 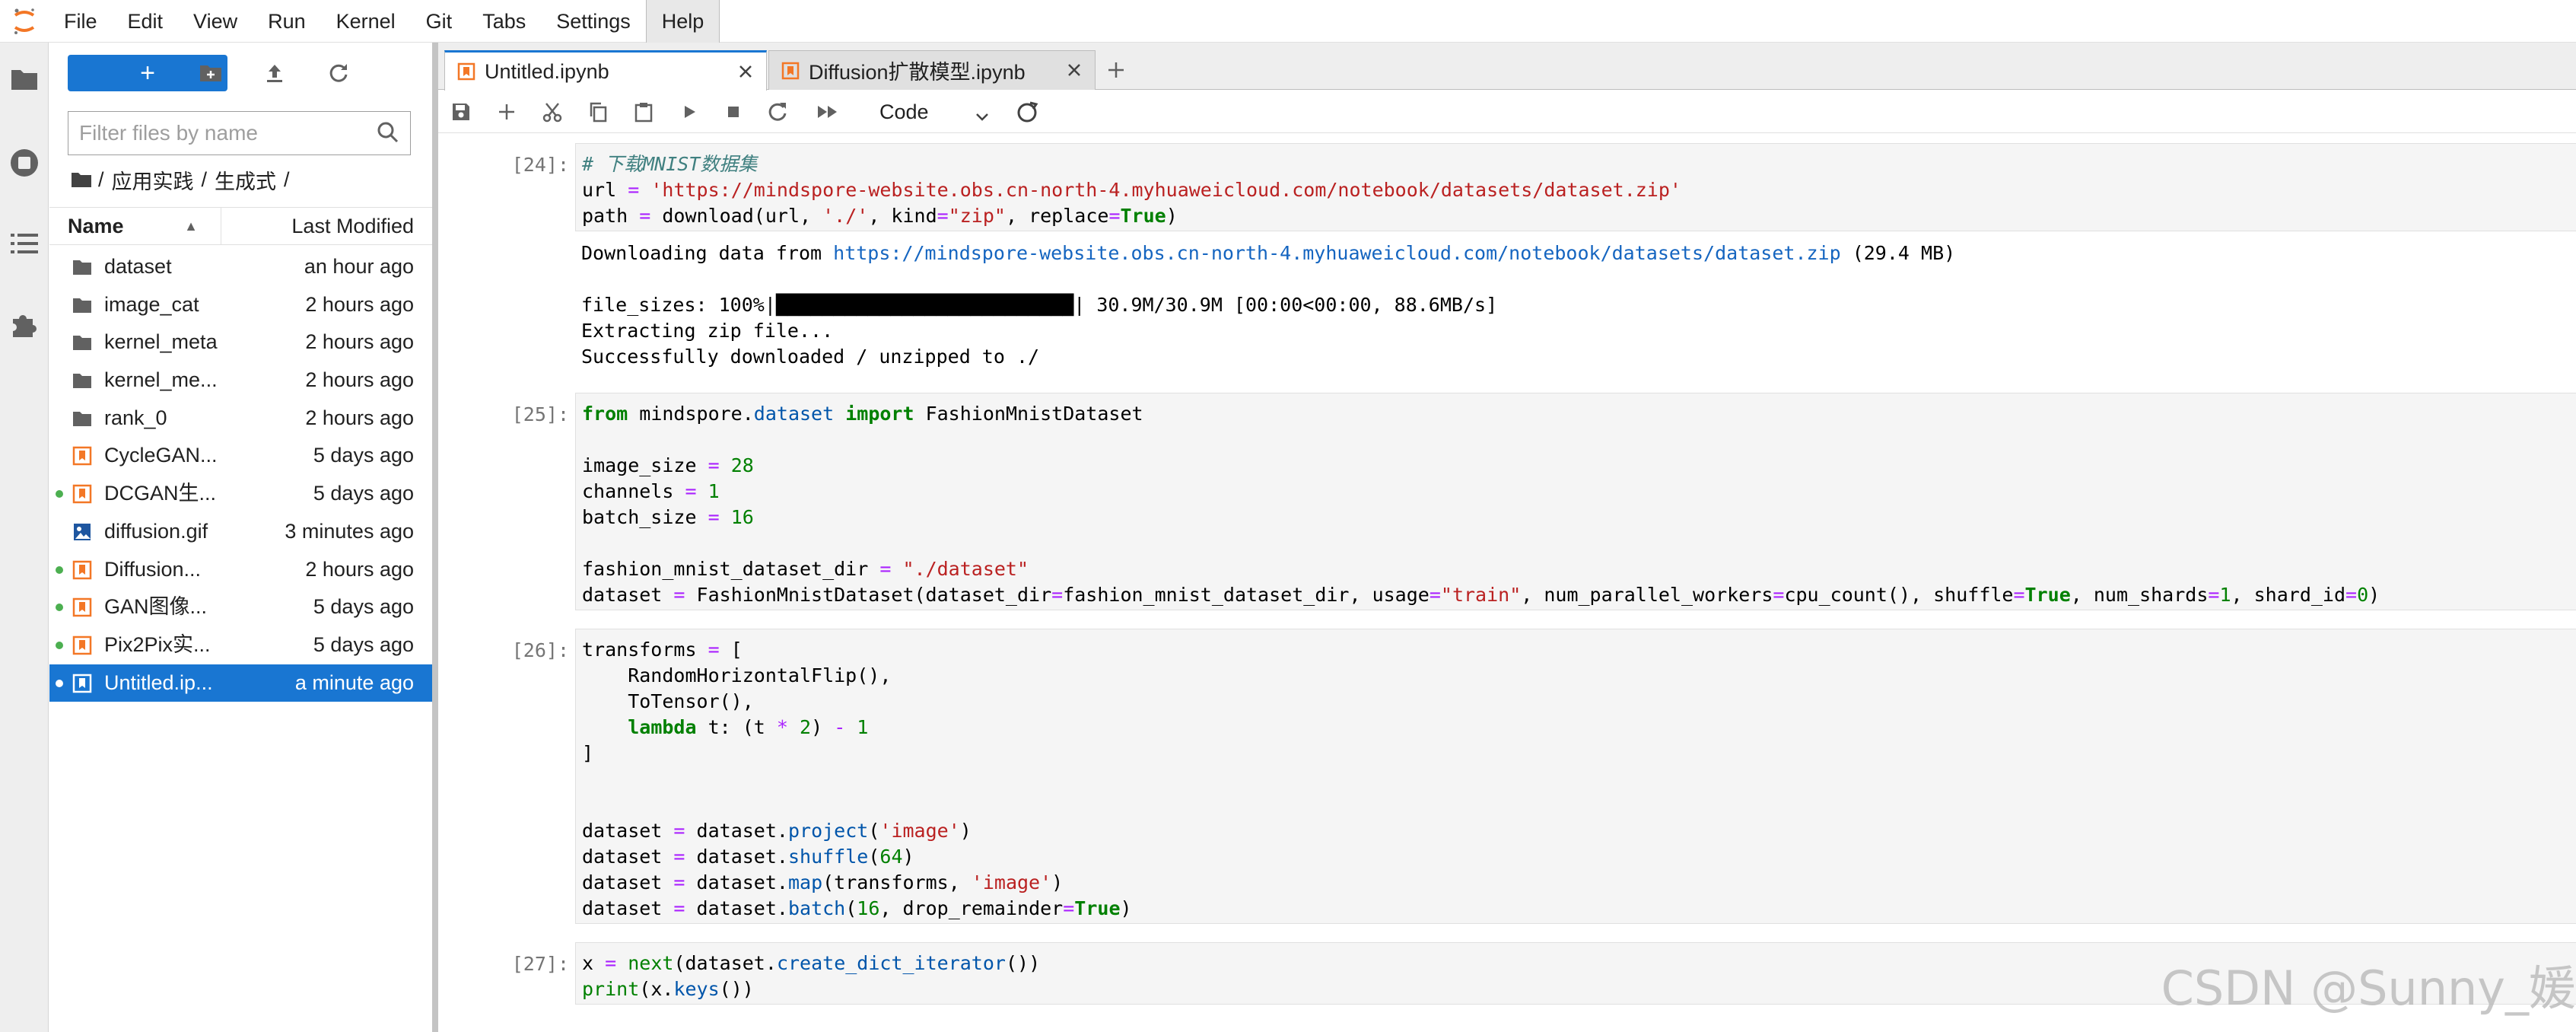 I want to click on running-sessions-icon, so click(x=24, y=163).